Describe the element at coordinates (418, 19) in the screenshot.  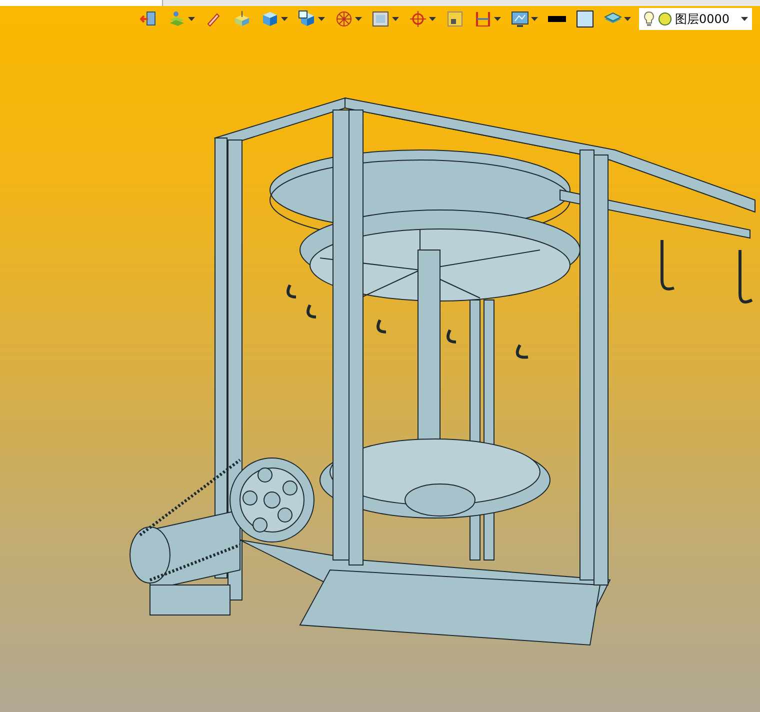
I see `crosshair-icon` at that location.